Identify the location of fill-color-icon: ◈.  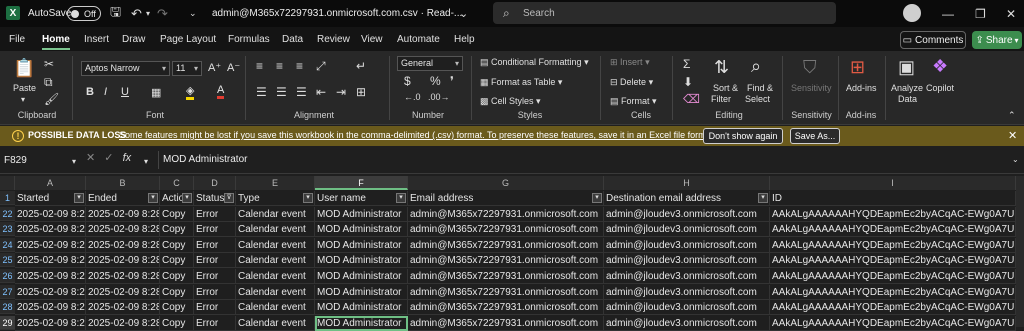
(190, 92).